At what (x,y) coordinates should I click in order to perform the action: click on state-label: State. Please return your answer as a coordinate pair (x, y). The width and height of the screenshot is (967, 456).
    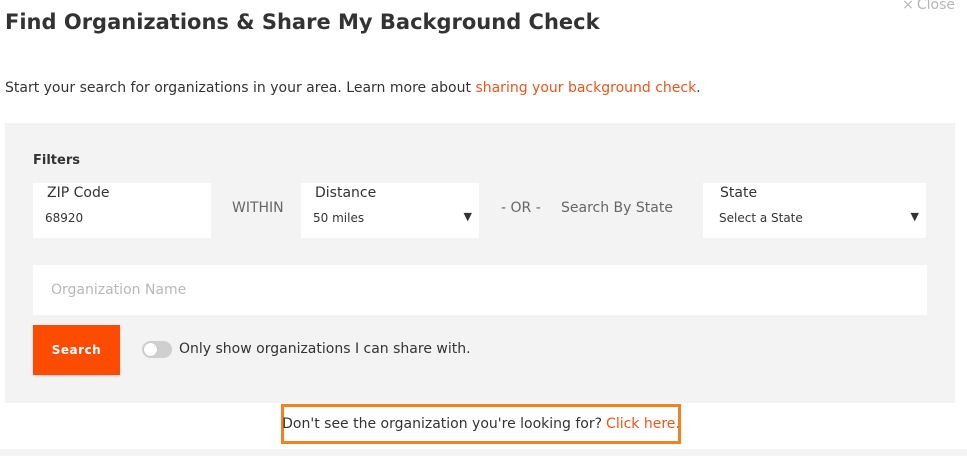
    Looking at the image, I should click on (739, 193).